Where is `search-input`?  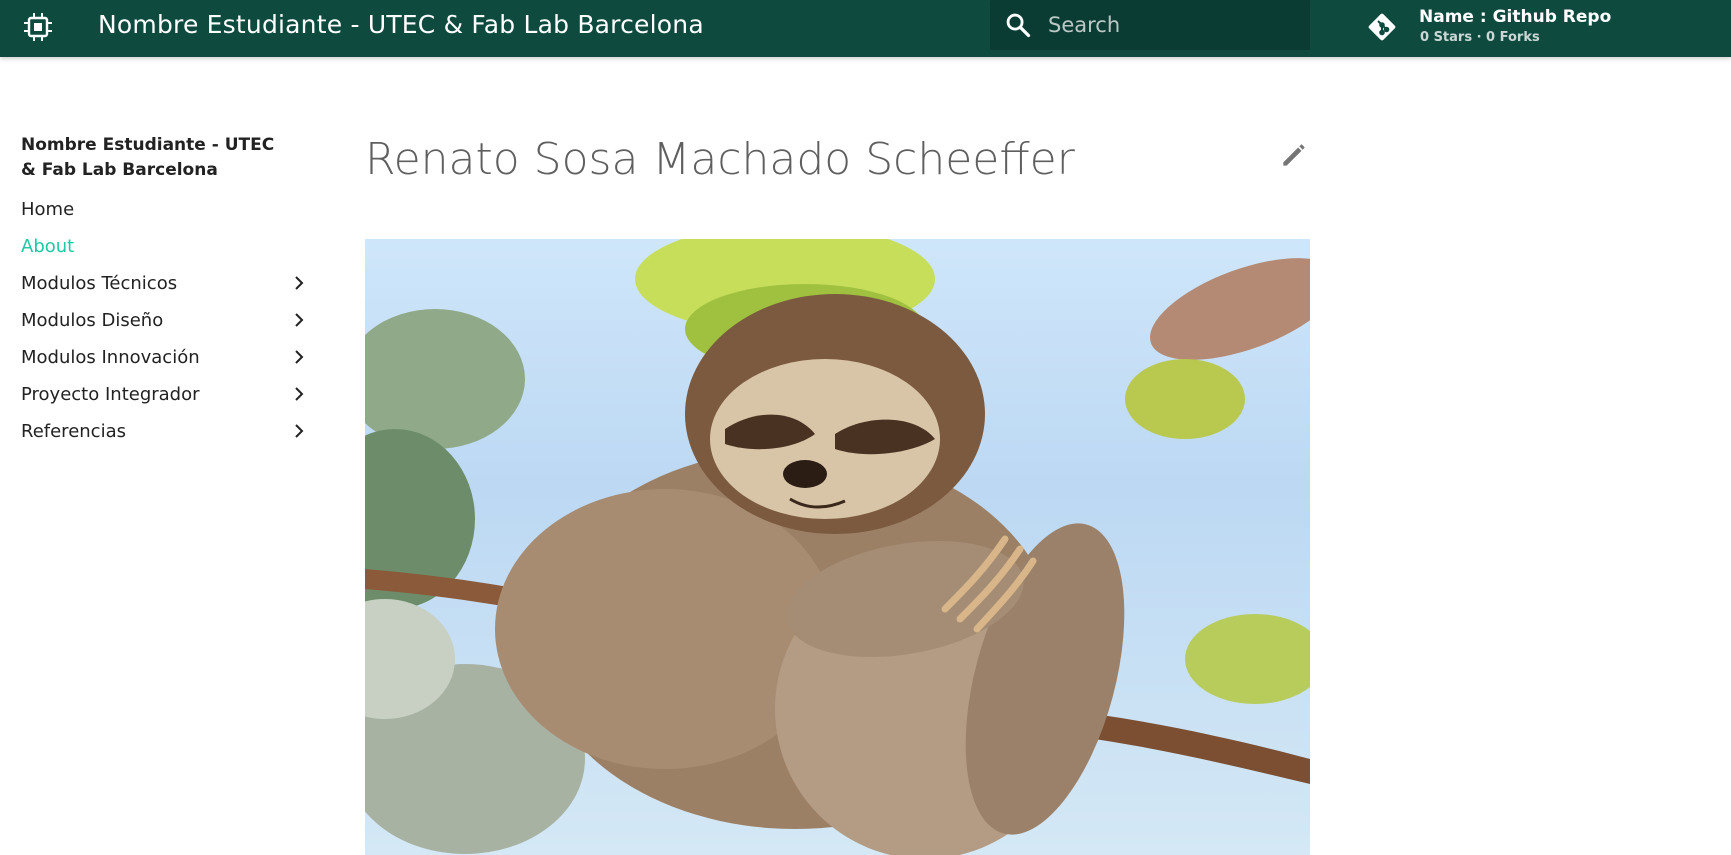
search-input is located at coordinates (1173, 25).